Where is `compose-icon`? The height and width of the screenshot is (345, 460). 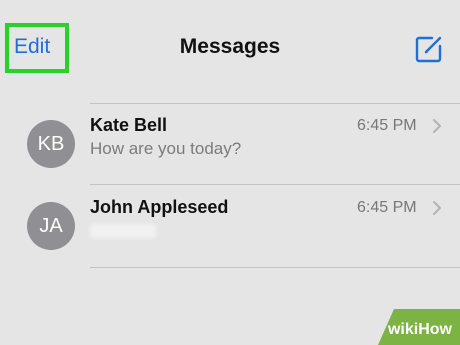
compose-icon is located at coordinates (429, 49).